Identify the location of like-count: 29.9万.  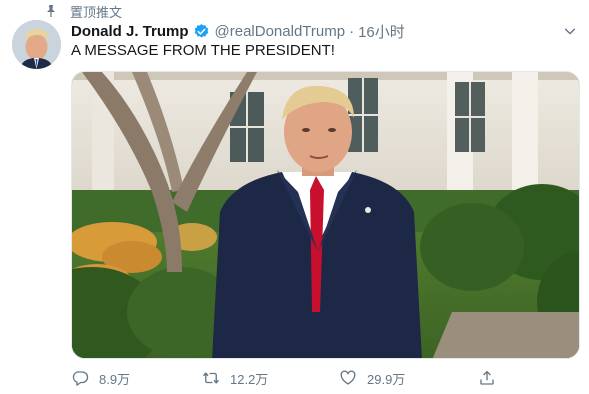
(386, 379).